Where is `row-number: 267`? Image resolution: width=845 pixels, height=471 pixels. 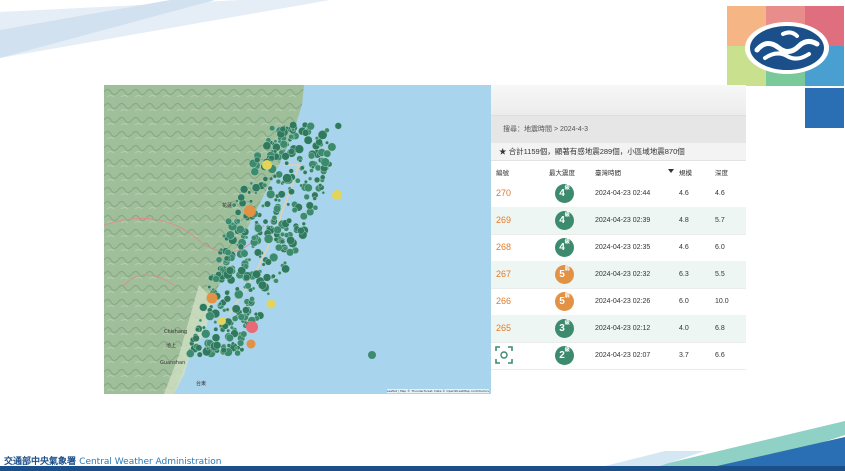
row-number: 267 is located at coordinates (503, 274).